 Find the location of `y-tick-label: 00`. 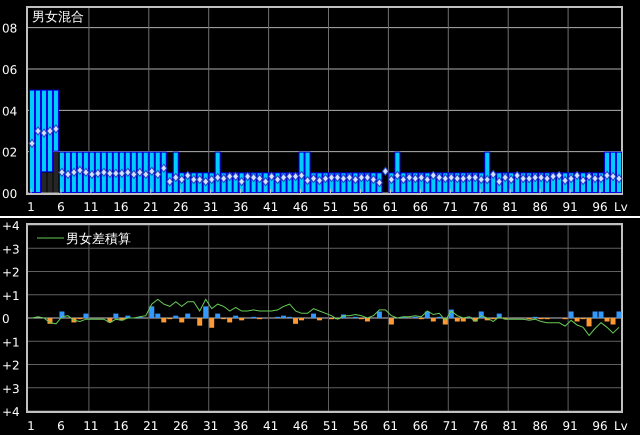

y-tick-label: 00 is located at coordinates (10, 194).